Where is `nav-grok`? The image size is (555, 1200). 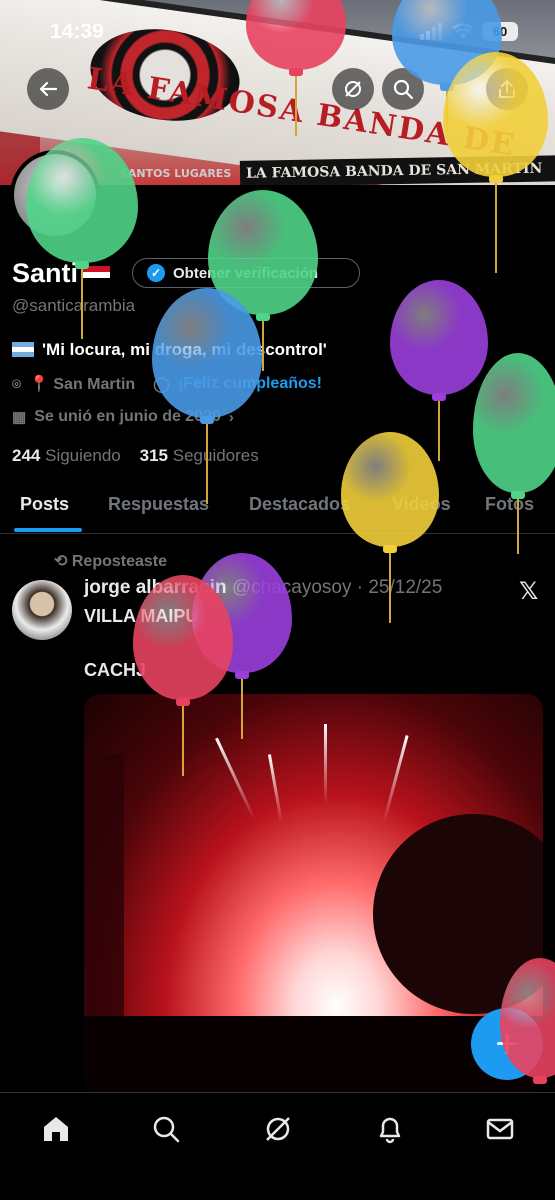 nav-grok is located at coordinates (278, 1129).